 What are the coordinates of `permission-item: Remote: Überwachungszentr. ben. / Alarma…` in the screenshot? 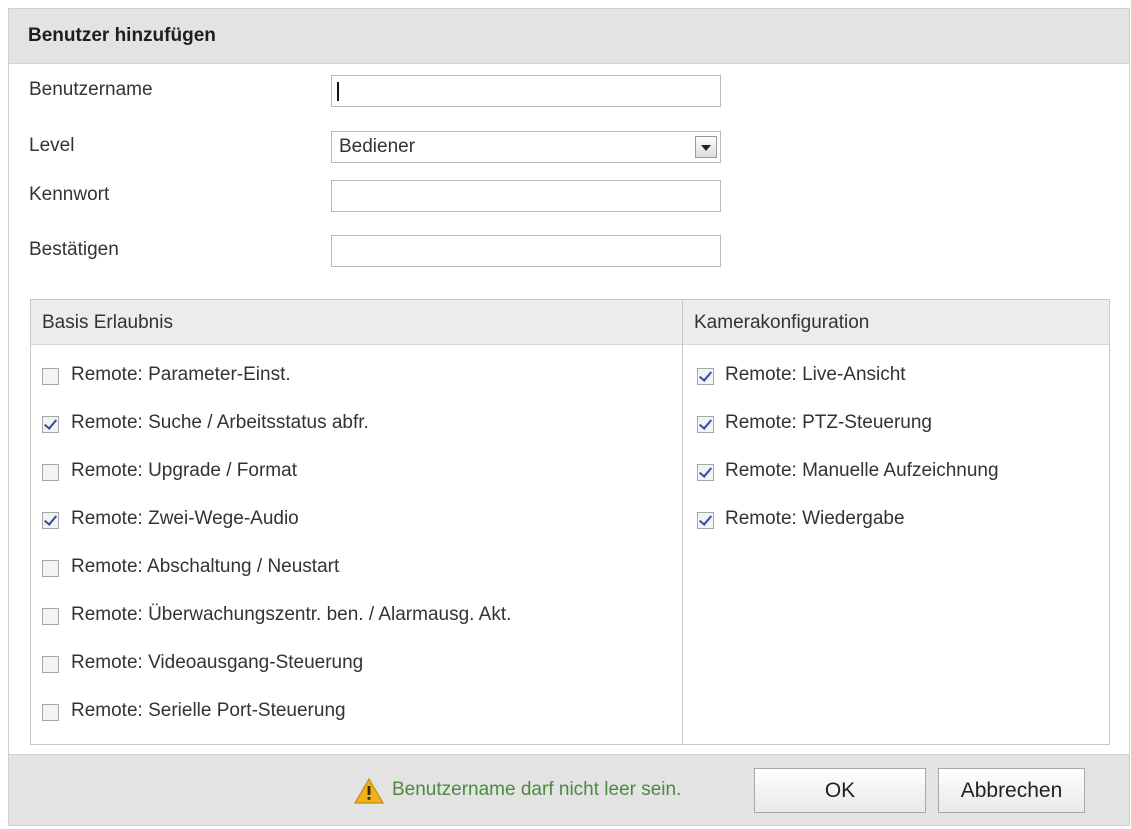 It's located at (356, 608).